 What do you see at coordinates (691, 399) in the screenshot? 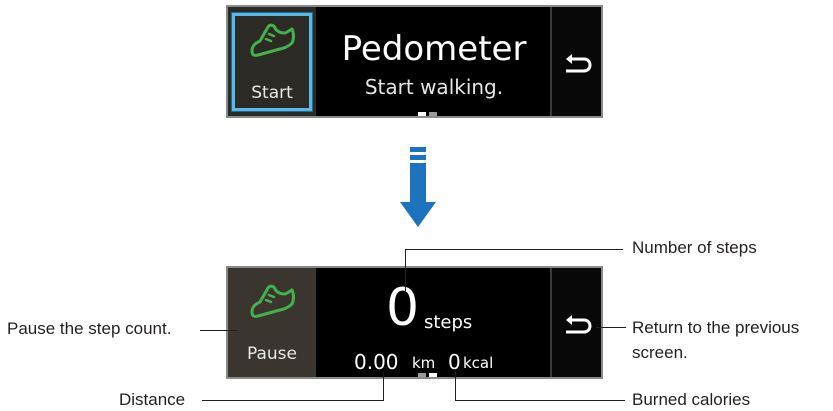
I see `burned-calories-callout: Burned calories` at bounding box center [691, 399].